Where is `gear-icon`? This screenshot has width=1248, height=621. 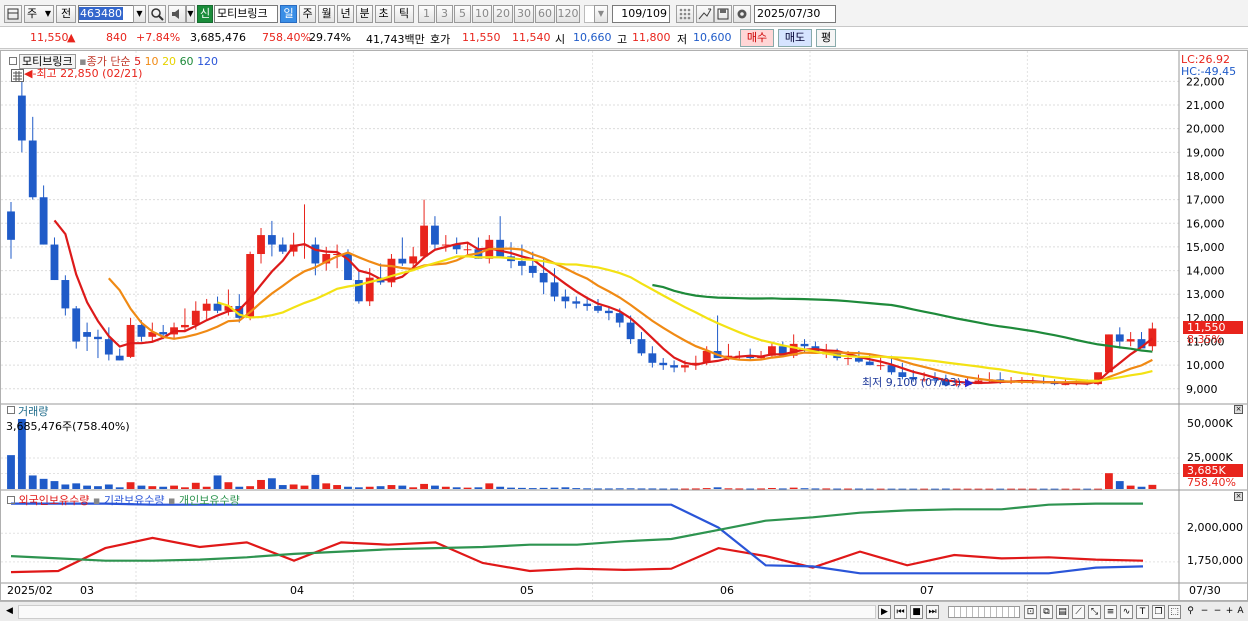
gear-icon is located at coordinates (742, 14).